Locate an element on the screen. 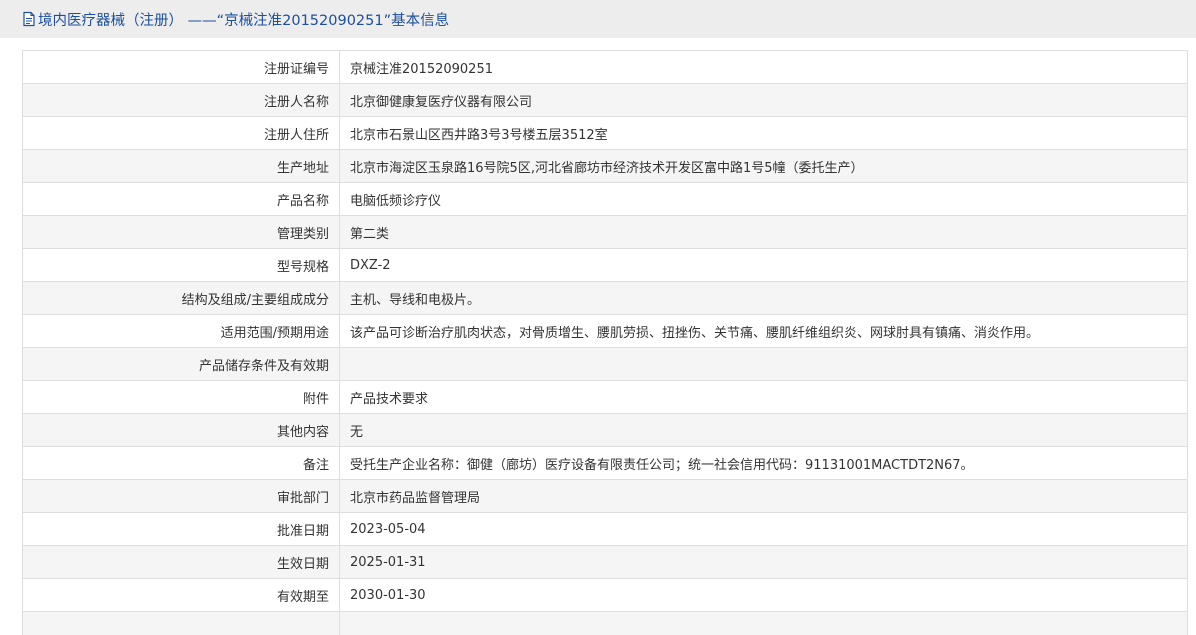 The width and height of the screenshot is (1196, 635). table-row: 附件 产品技术要求 is located at coordinates (605, 397).